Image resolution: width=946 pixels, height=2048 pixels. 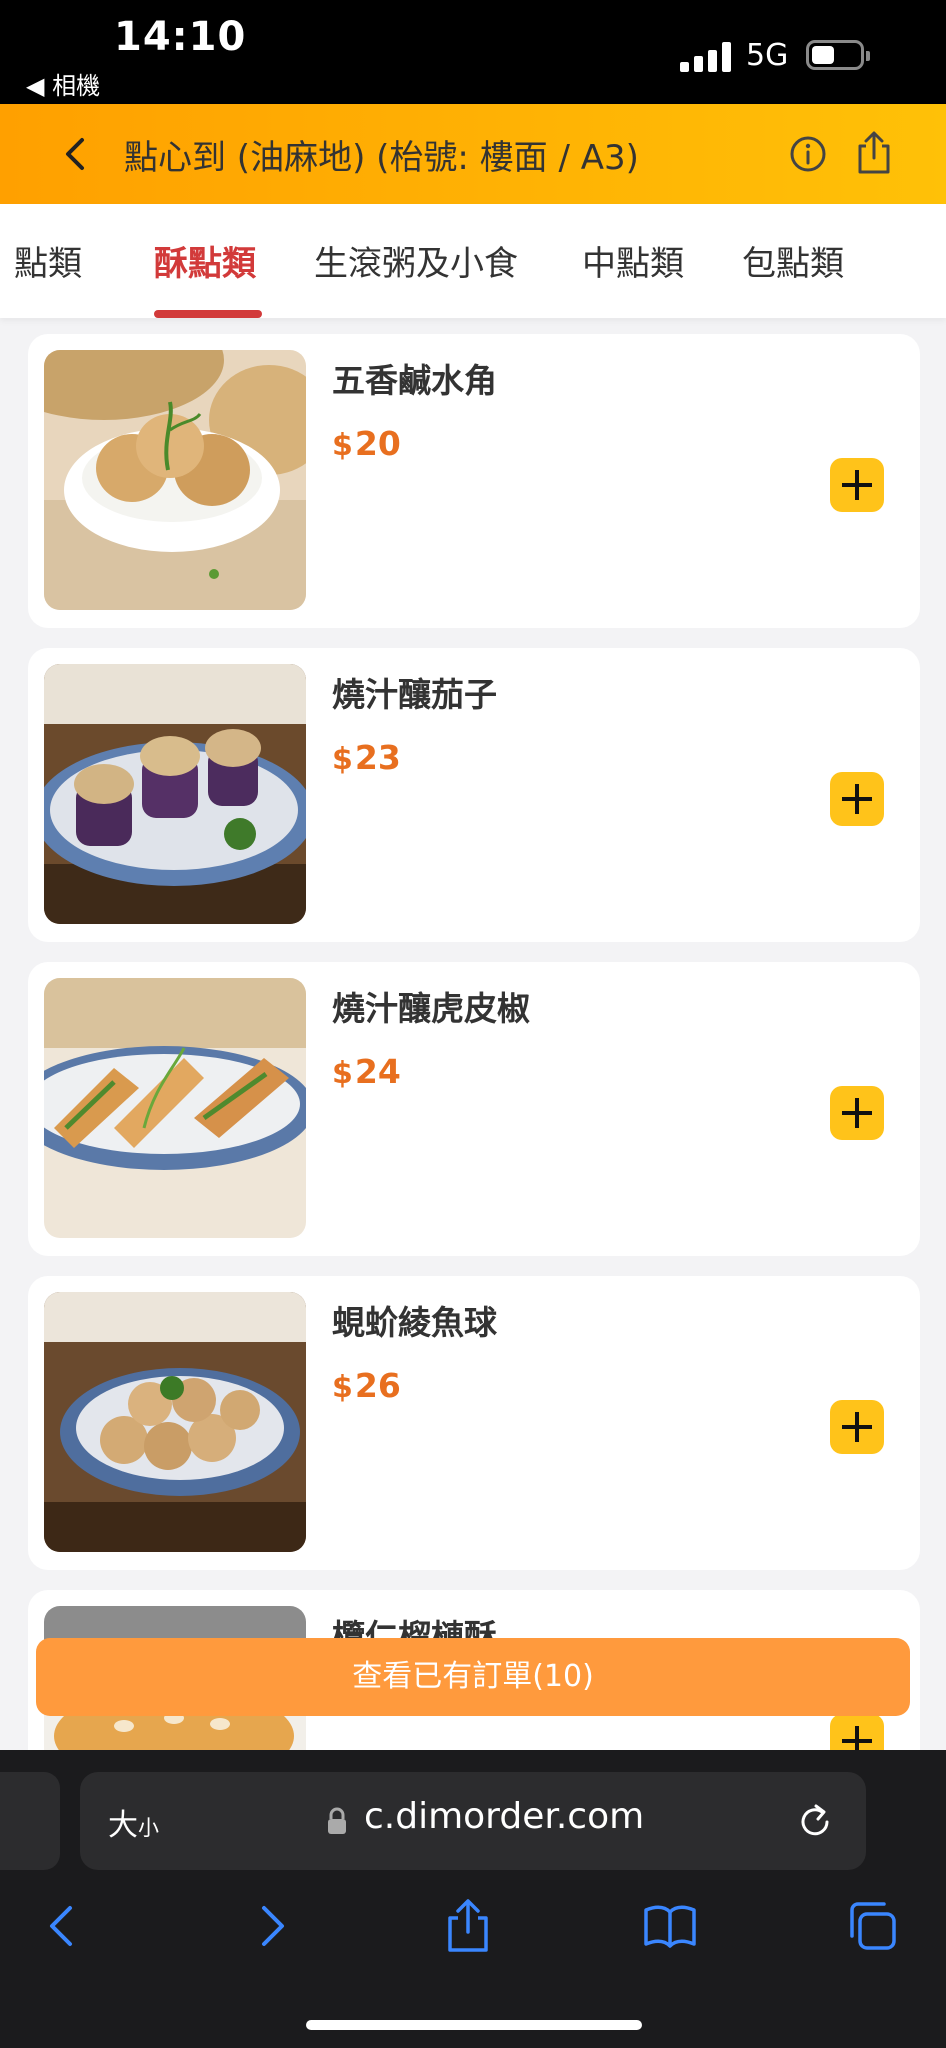 I want to click on item-price: $23, so click(x=366, y=757).